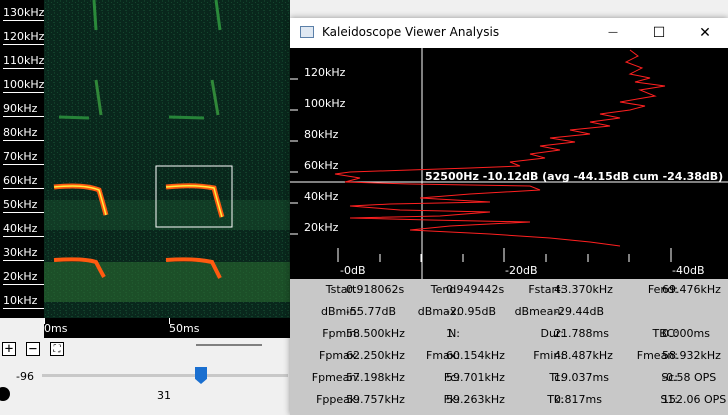 The height and width of the screenshot is (415, 728). Describe the element at coordinates (688, 270) in the screenshot. I see `x-label-40db: -40dB` at that location.